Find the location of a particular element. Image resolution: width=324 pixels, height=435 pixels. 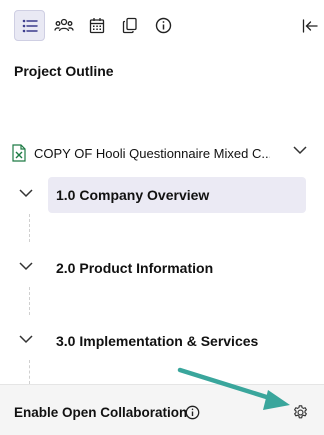

excel-file-icon is located at coordinates (19, 153).